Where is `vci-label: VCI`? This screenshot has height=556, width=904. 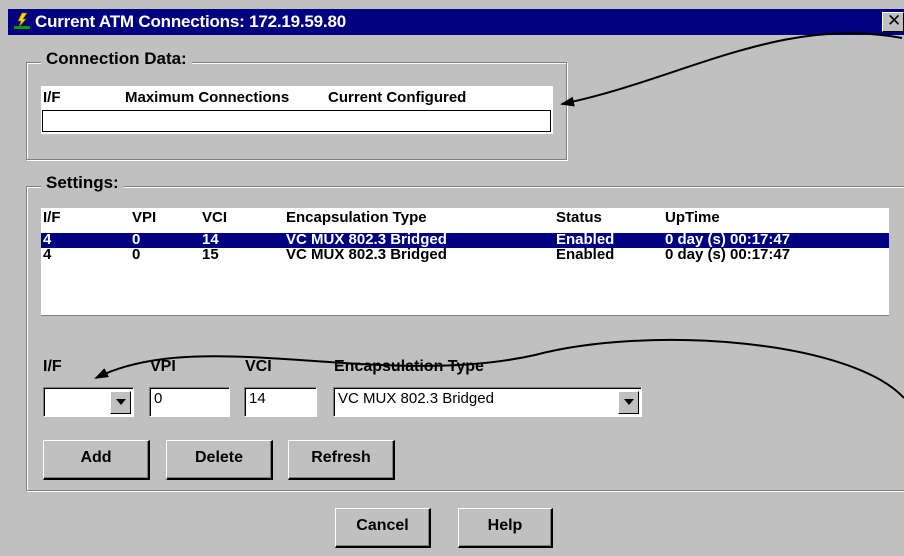
vci-label: VCI is located at coordinates (258, 366).